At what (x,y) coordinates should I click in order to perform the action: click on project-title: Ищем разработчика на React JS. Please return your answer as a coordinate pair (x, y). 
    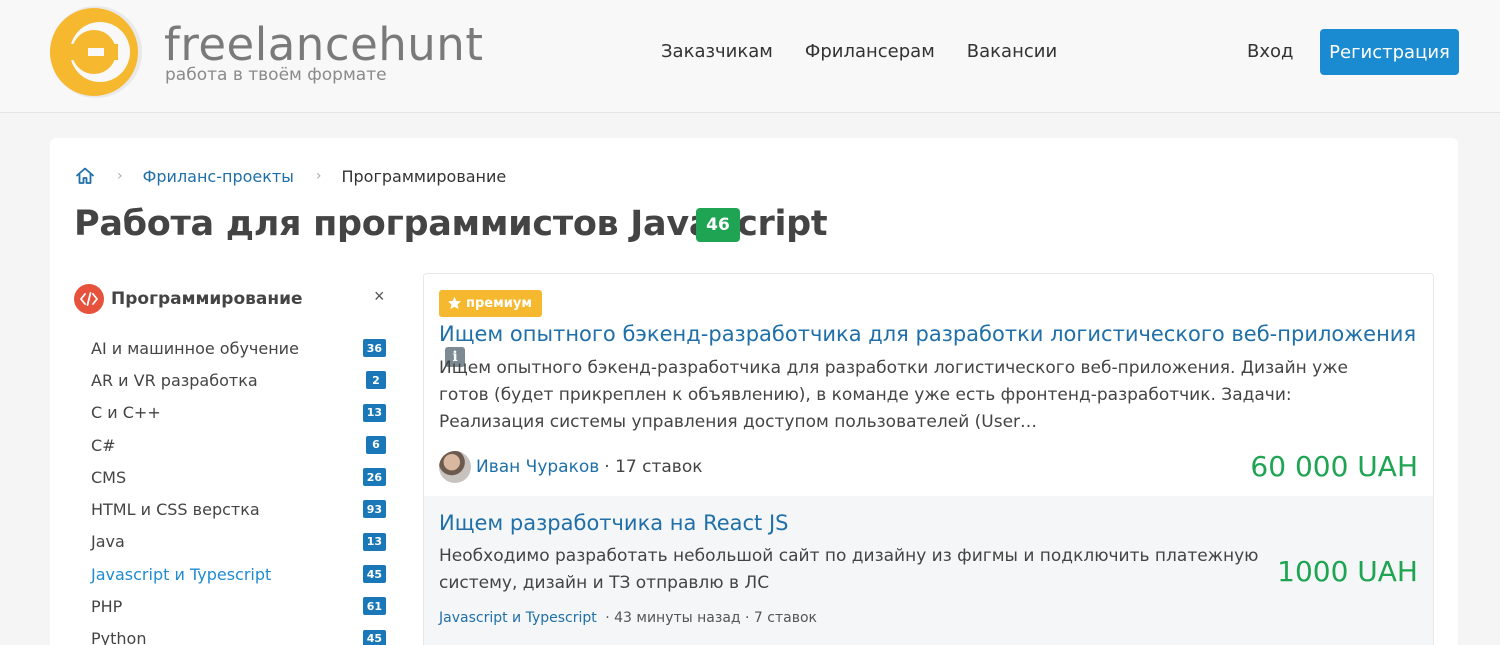
    Looking at the image, I should click on (614, 523).